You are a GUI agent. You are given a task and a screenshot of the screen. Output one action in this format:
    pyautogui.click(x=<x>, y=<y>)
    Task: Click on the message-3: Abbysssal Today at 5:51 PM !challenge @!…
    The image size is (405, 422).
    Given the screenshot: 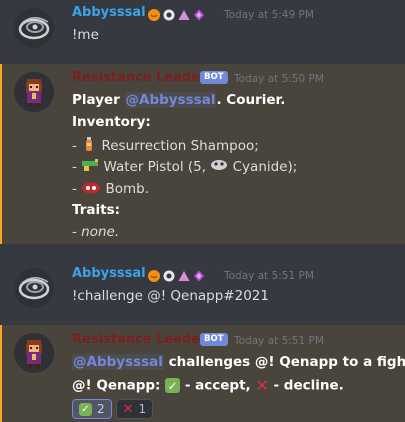 What is the action you would take?
    pyautogui.click(x=202, y=290)
    